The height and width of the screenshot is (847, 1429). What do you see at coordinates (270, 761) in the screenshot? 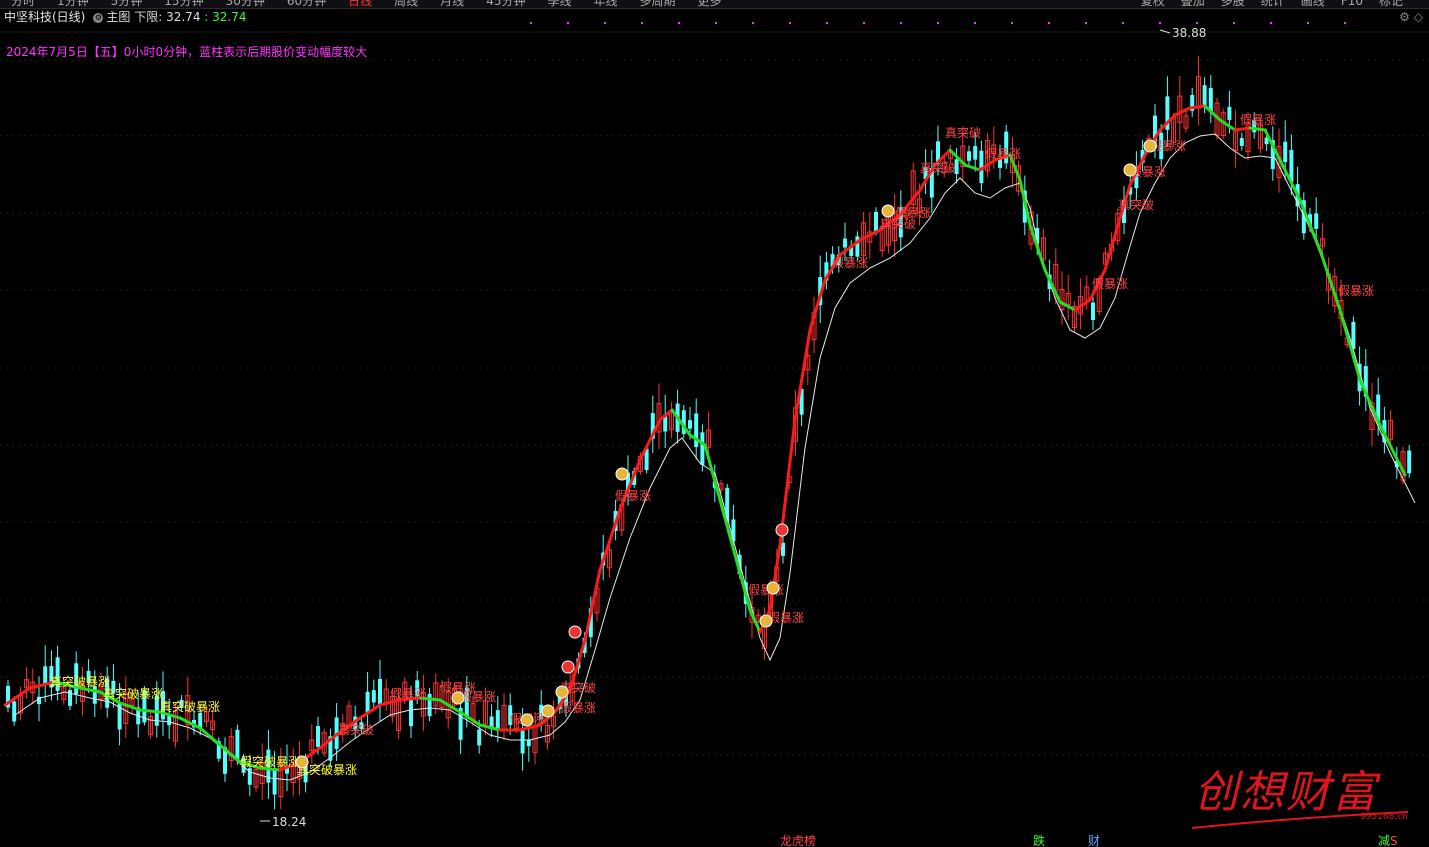
I see `signal-label: 假突破暴涨` at bounding box center [270, 761].